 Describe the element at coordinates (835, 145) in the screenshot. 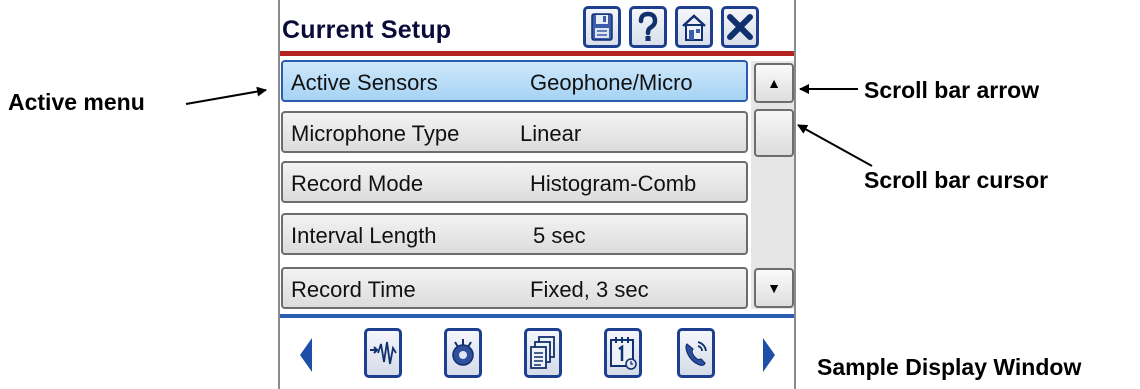

I see `scroll-cursor-pointer` at that location.